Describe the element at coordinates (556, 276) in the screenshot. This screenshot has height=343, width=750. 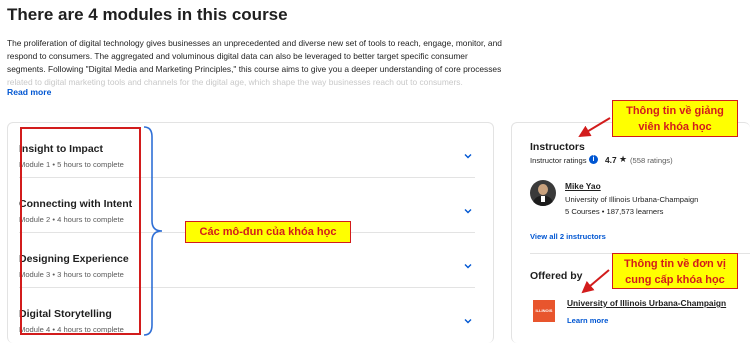
I see `offered-by-title: Offered by` at that location.